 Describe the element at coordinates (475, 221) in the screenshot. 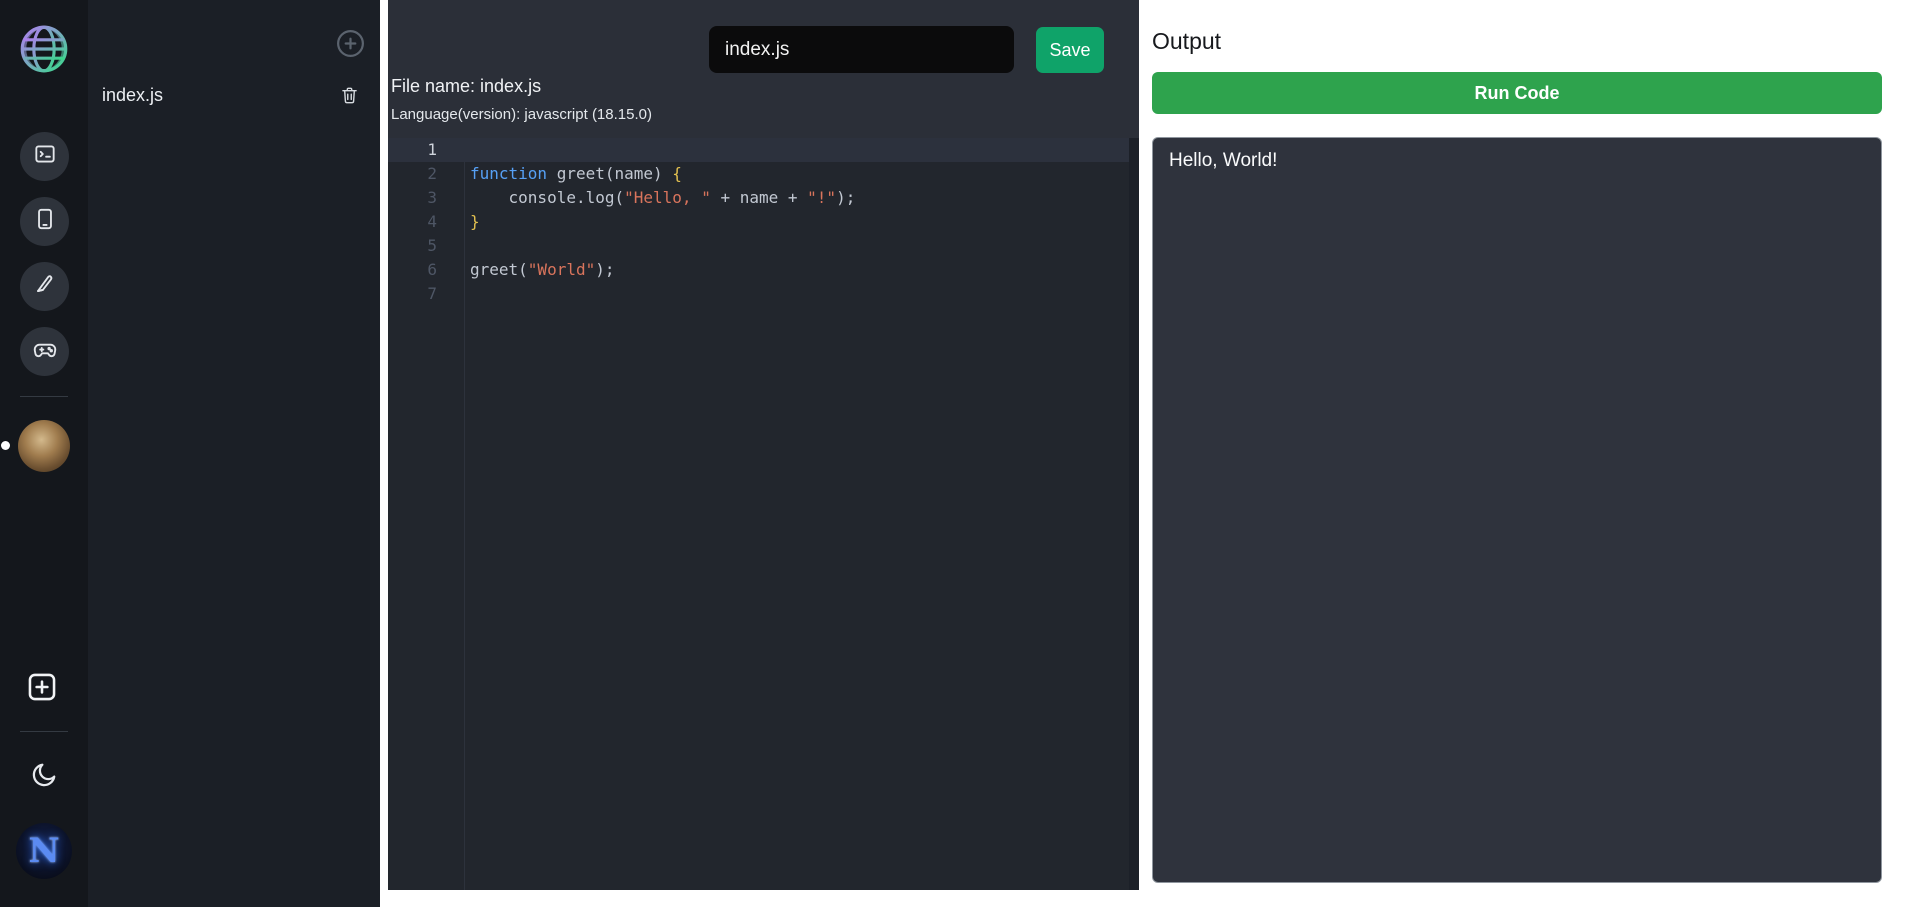

I see `code-line-content: }` at that location.